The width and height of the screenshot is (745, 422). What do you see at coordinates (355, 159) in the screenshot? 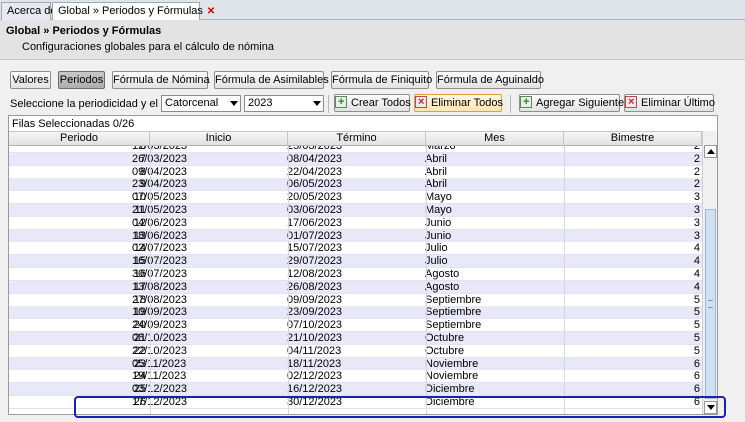
I see `table-row: 7 26/03/2023 08/04/2023 Abril 2` at bounding box center [355, 159].